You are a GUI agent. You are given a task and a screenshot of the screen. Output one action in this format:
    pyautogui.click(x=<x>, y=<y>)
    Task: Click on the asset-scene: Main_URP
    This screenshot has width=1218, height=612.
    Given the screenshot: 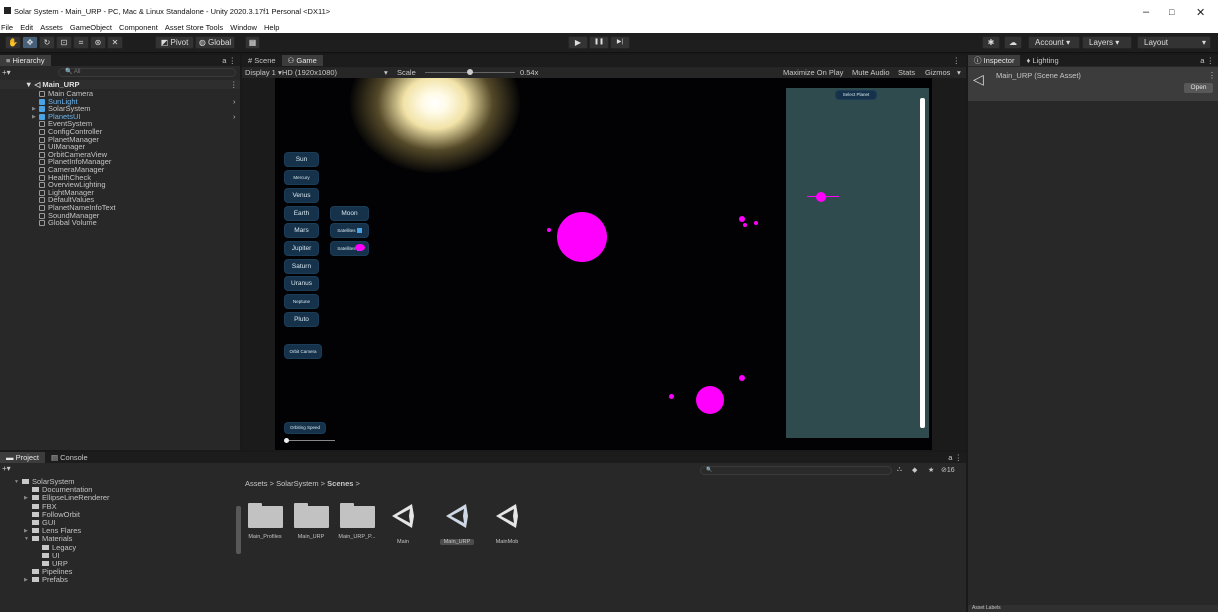 What is the action you would take?
    pyautogui.click(x=457, y=523)
    